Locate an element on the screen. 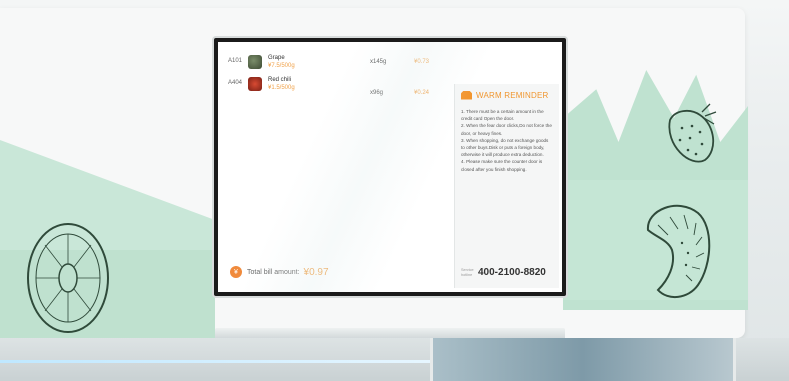 This screenshot has width=789, height=381. item-unit-price: ¥1.5/500g is located at coordinates (281, 88).